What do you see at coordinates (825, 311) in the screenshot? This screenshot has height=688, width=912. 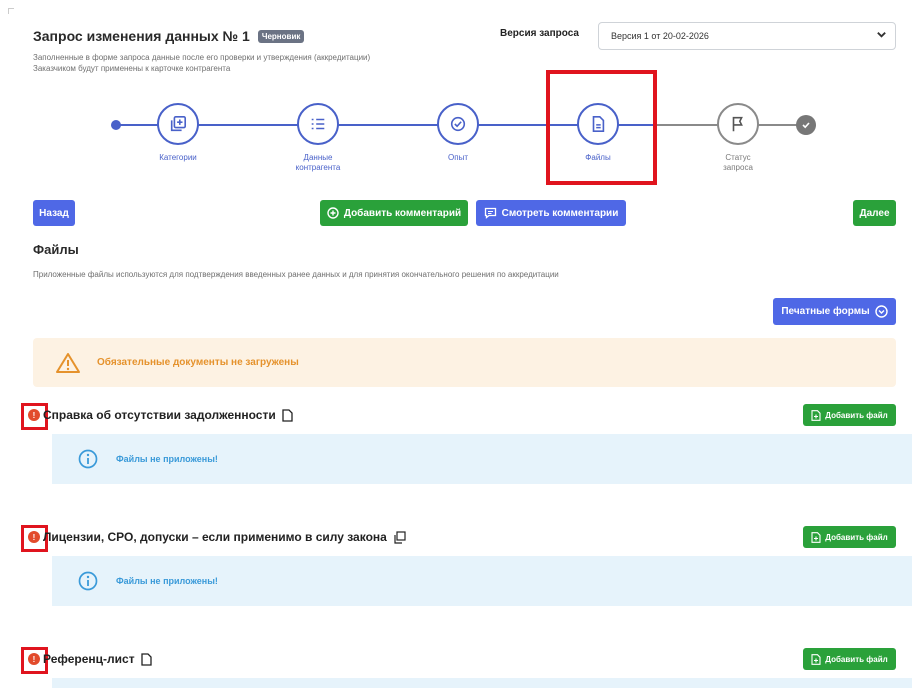 I see `print-forms-label: Печатные формы` at bounding box center [825, 311].